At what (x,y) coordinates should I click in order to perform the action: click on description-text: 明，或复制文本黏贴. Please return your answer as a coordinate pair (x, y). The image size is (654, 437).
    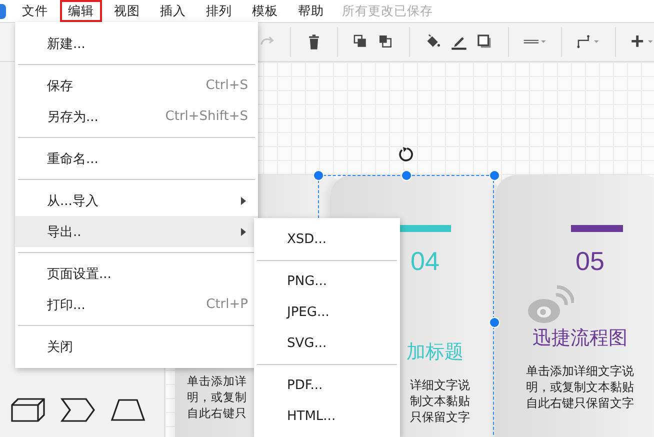
    Looking at the image, I should click on (580, 387).